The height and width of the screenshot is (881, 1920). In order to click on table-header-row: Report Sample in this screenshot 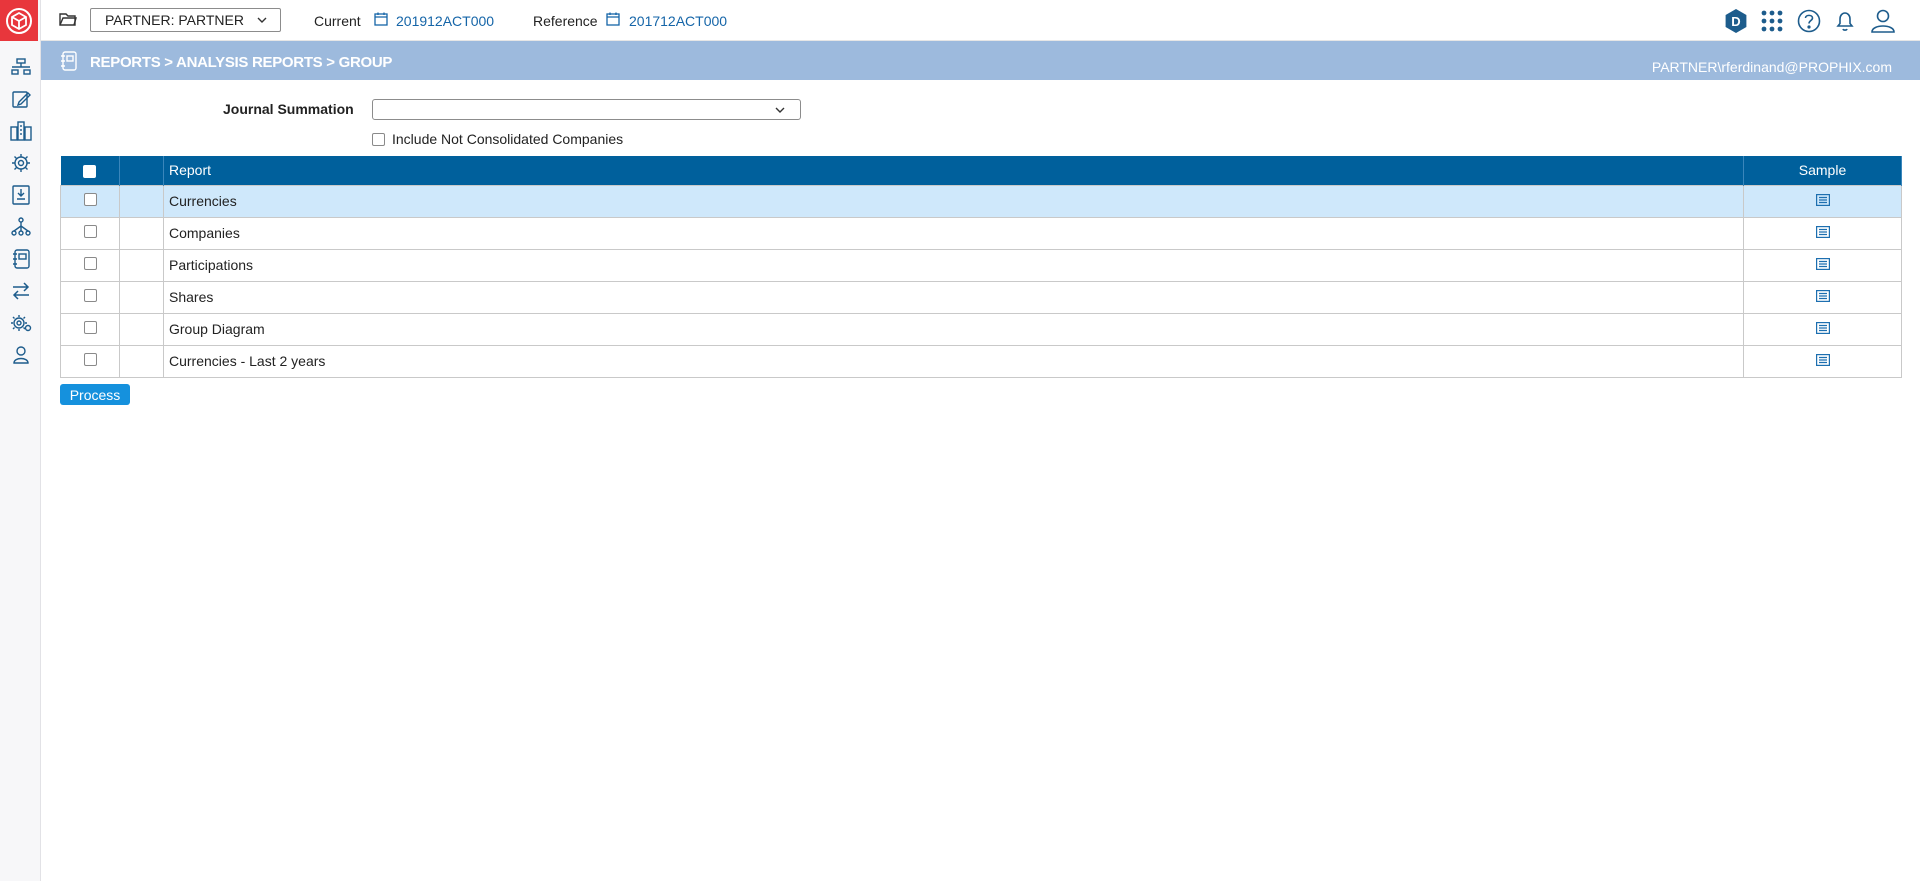, I will do `click(981, 170)`.